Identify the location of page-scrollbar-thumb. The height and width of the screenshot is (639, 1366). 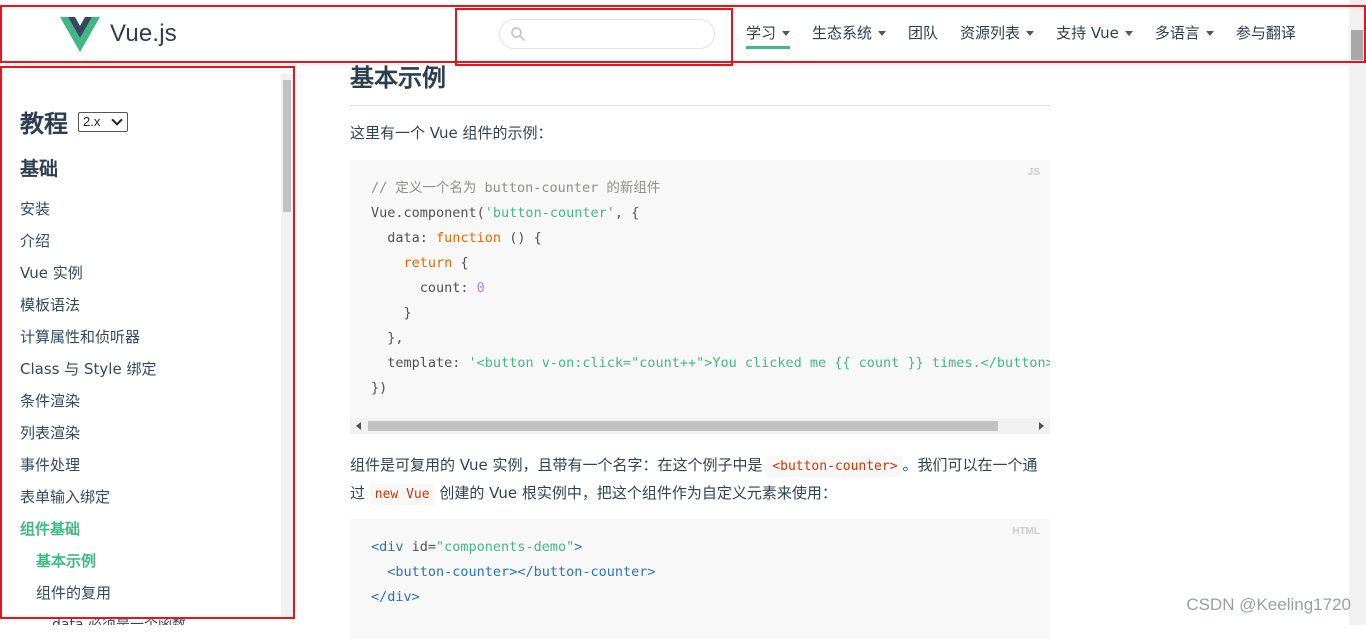
(1357, 45).